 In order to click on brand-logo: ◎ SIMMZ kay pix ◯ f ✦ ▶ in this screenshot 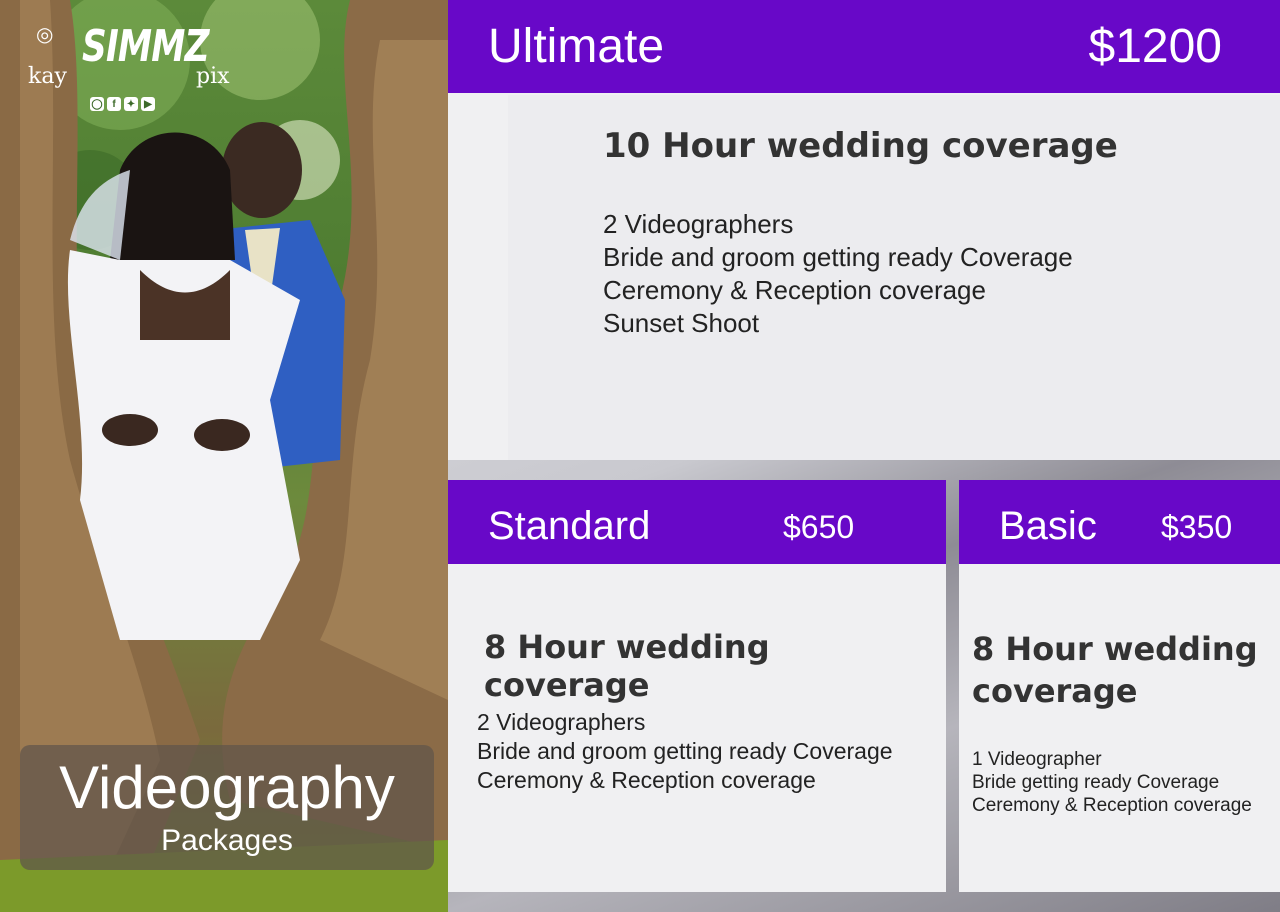, I will do `click(139, 61)`.